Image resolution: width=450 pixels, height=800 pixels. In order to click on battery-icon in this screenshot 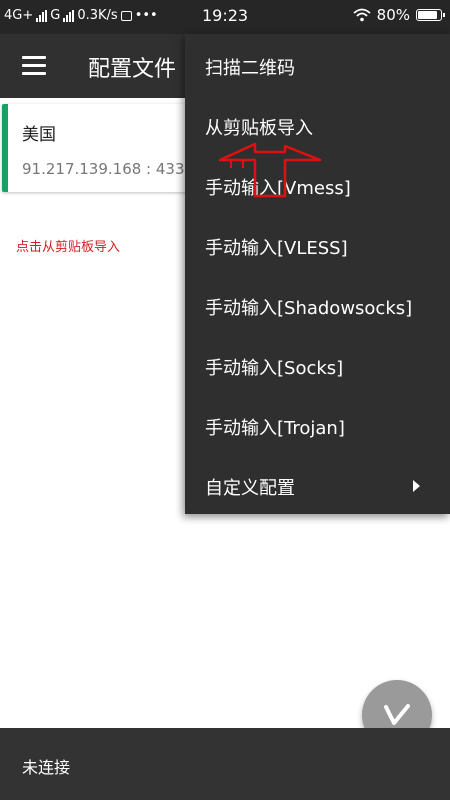, I will do `click(430, 15)`.